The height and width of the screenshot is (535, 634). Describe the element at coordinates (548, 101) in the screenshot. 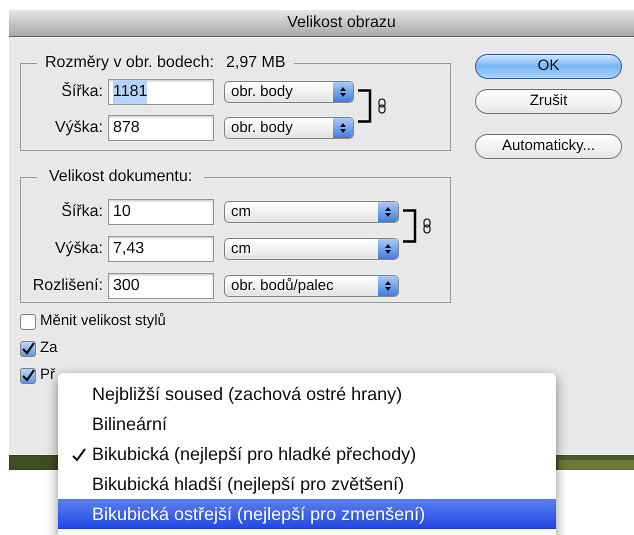

I see `dialog-button: Zrušit` at that location.